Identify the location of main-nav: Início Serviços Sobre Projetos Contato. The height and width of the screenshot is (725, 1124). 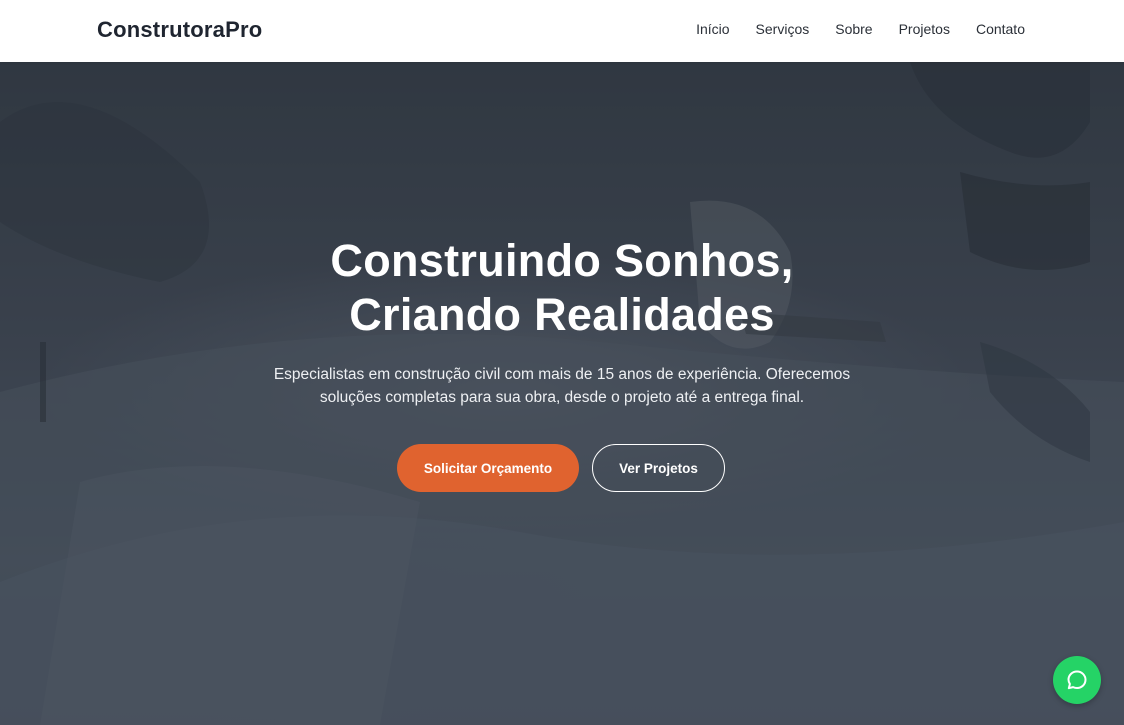
(860, 29).